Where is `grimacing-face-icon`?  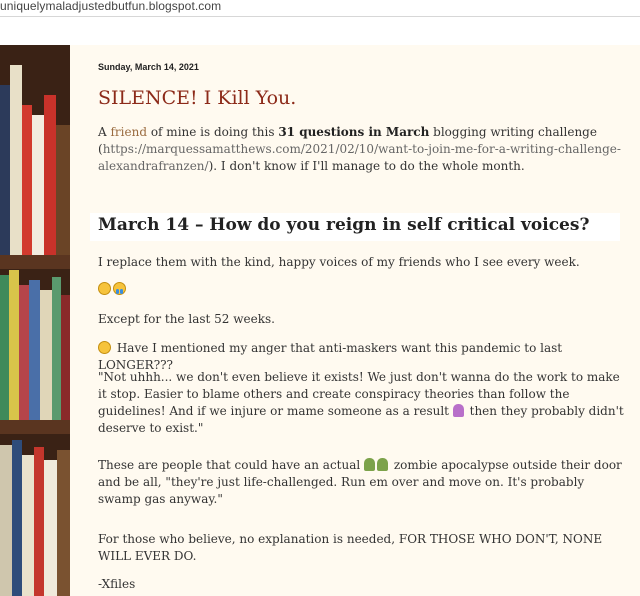
grimacing-face-icon is located at coordinates (104, 347).